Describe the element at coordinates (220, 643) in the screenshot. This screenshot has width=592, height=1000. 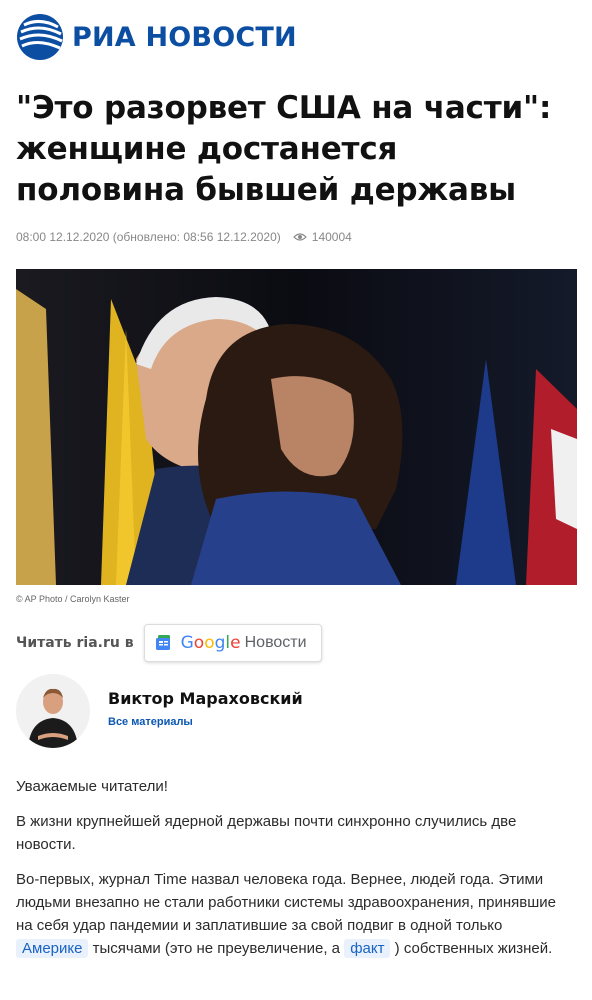
I see `google-letter: g` at that location.